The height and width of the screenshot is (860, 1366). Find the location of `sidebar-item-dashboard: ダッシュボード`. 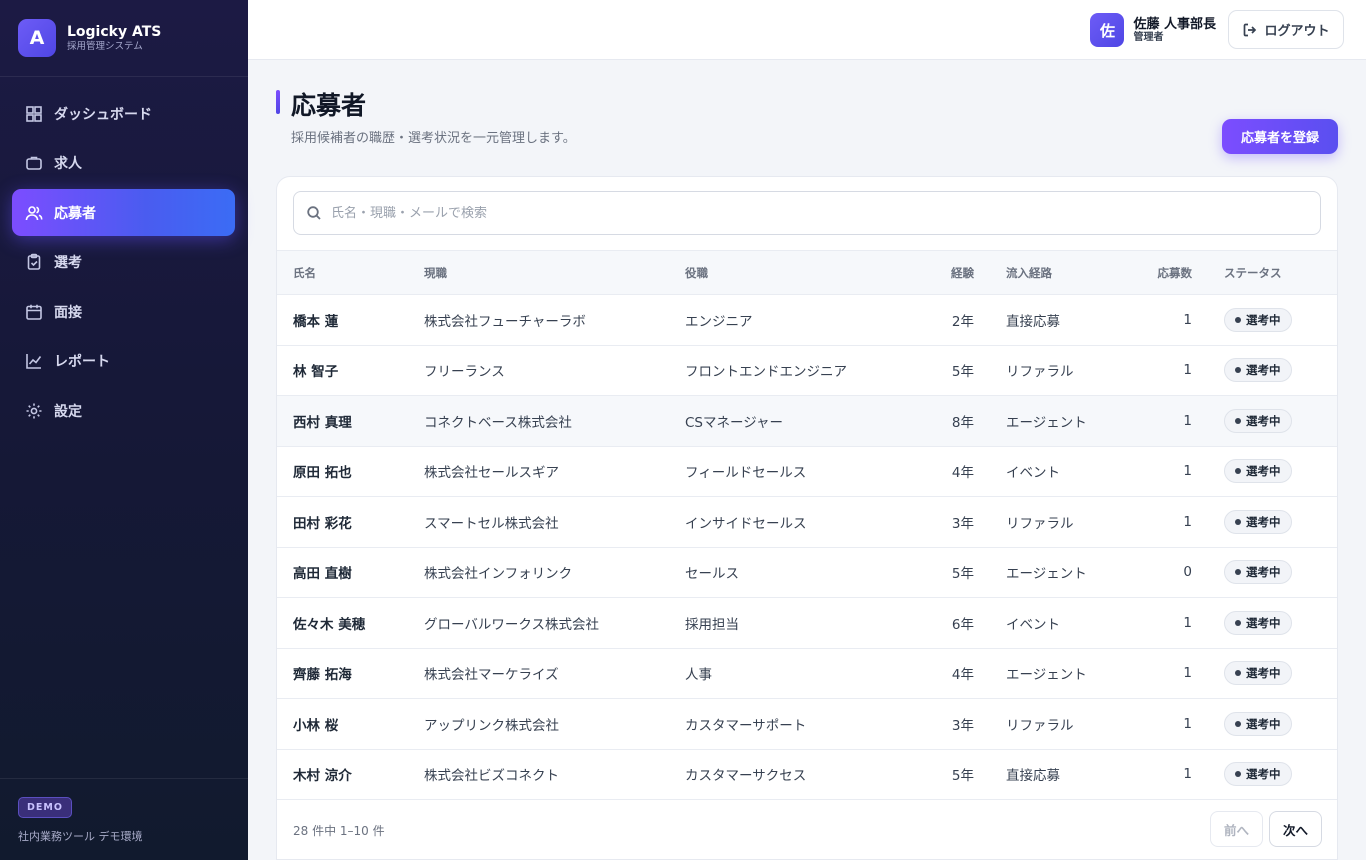

sidebar-item-dashboard: ダッシュボード is located at coordinates (123, 113).